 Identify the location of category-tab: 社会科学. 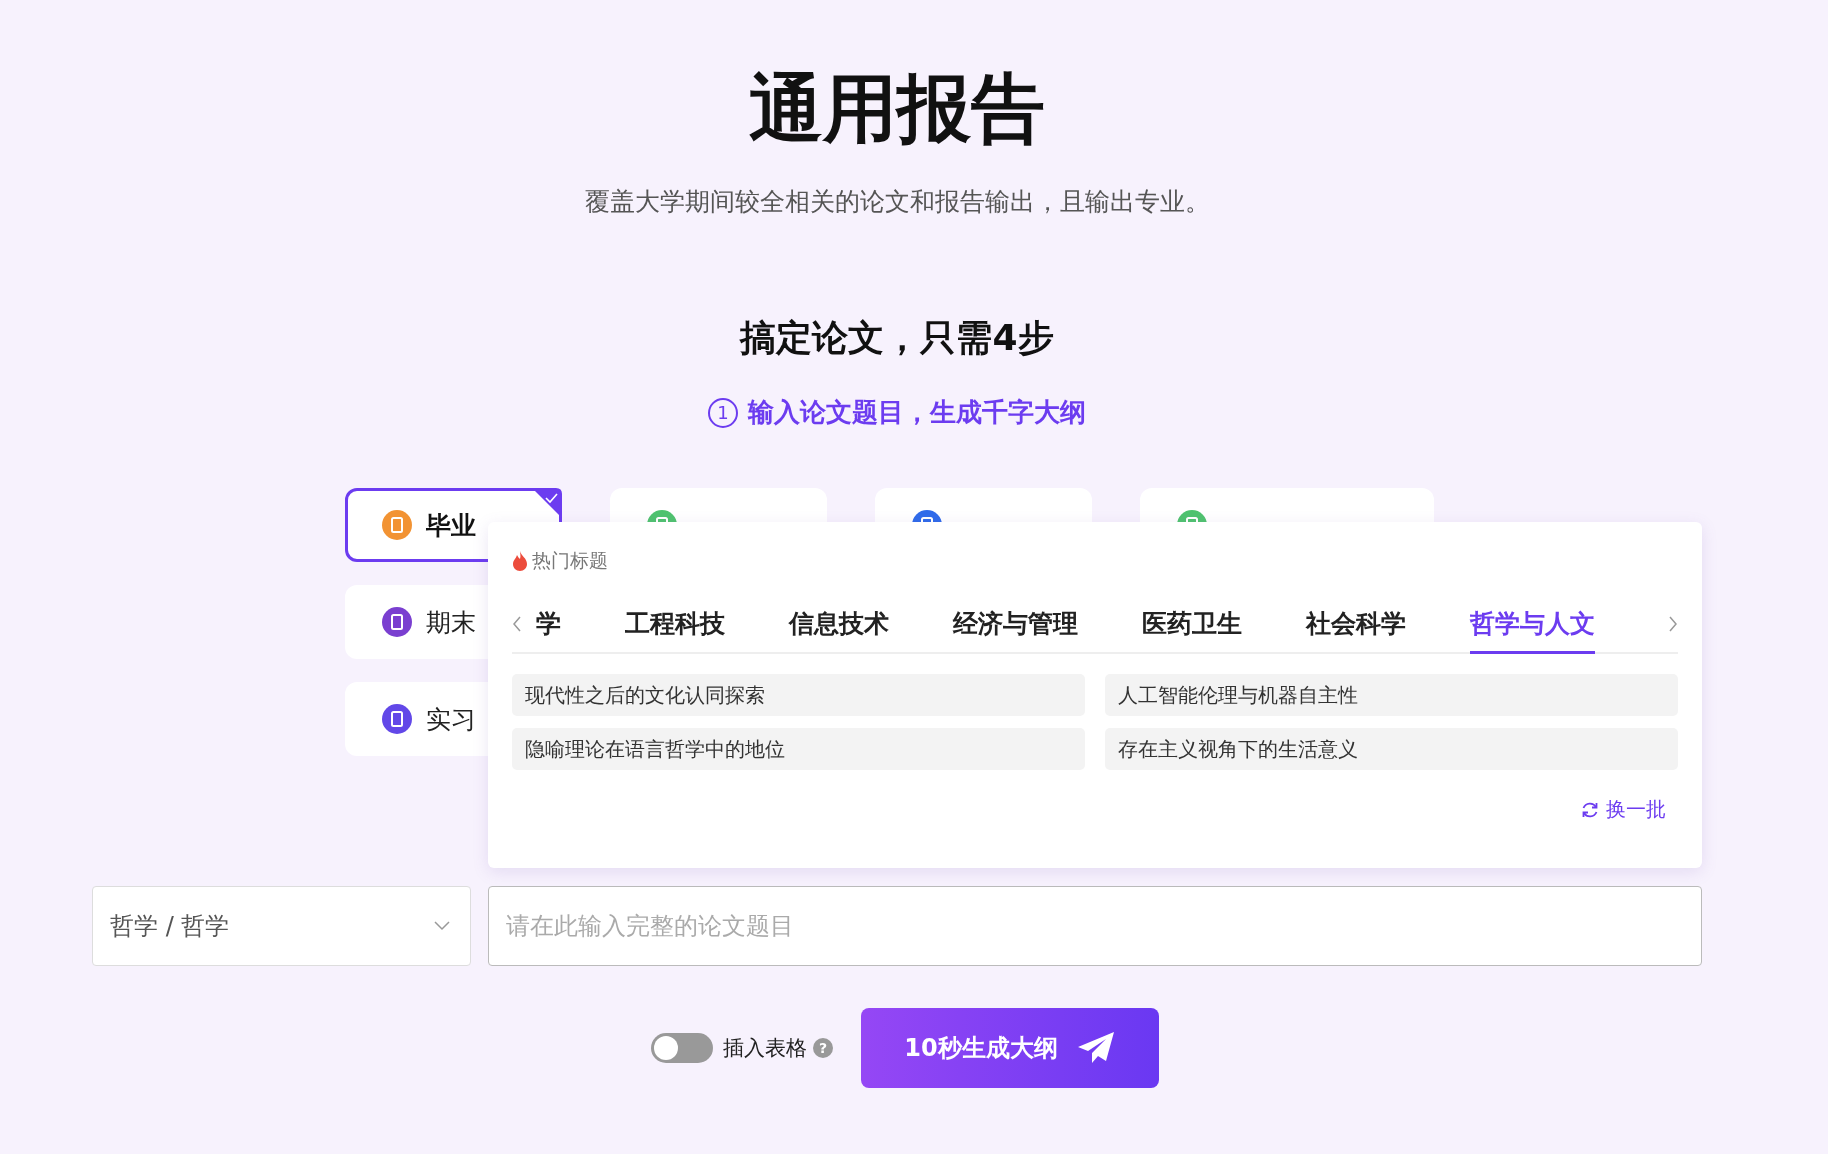
(1356, 625).